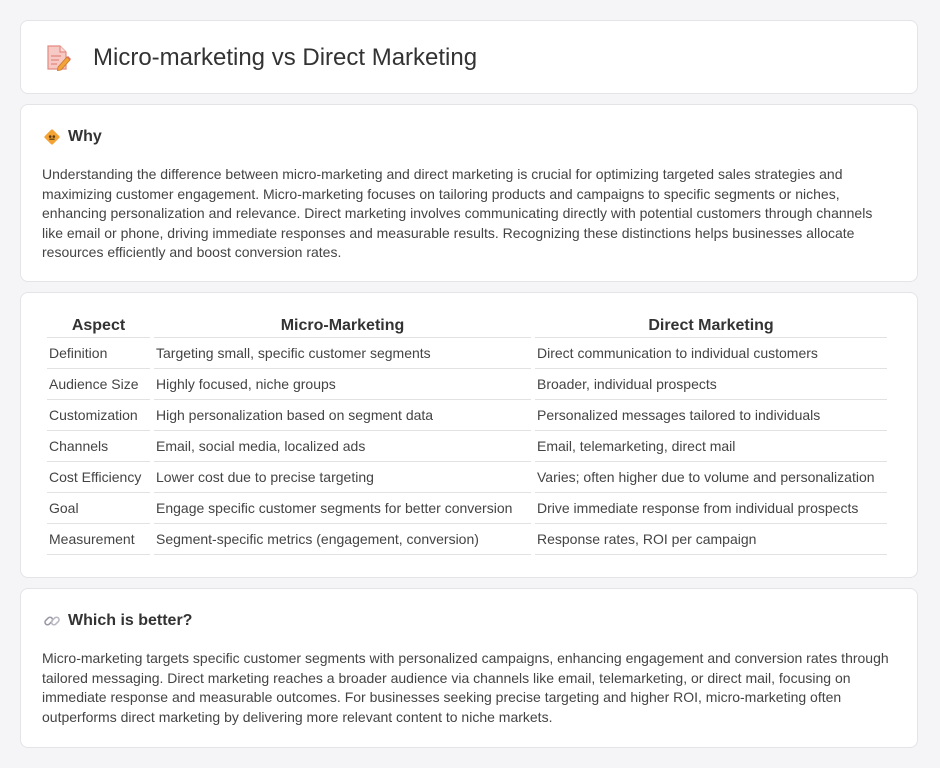  Describe the element at coordinates (98, 415) in the screenshot. I see `aspect-cell: Customization` at that location.